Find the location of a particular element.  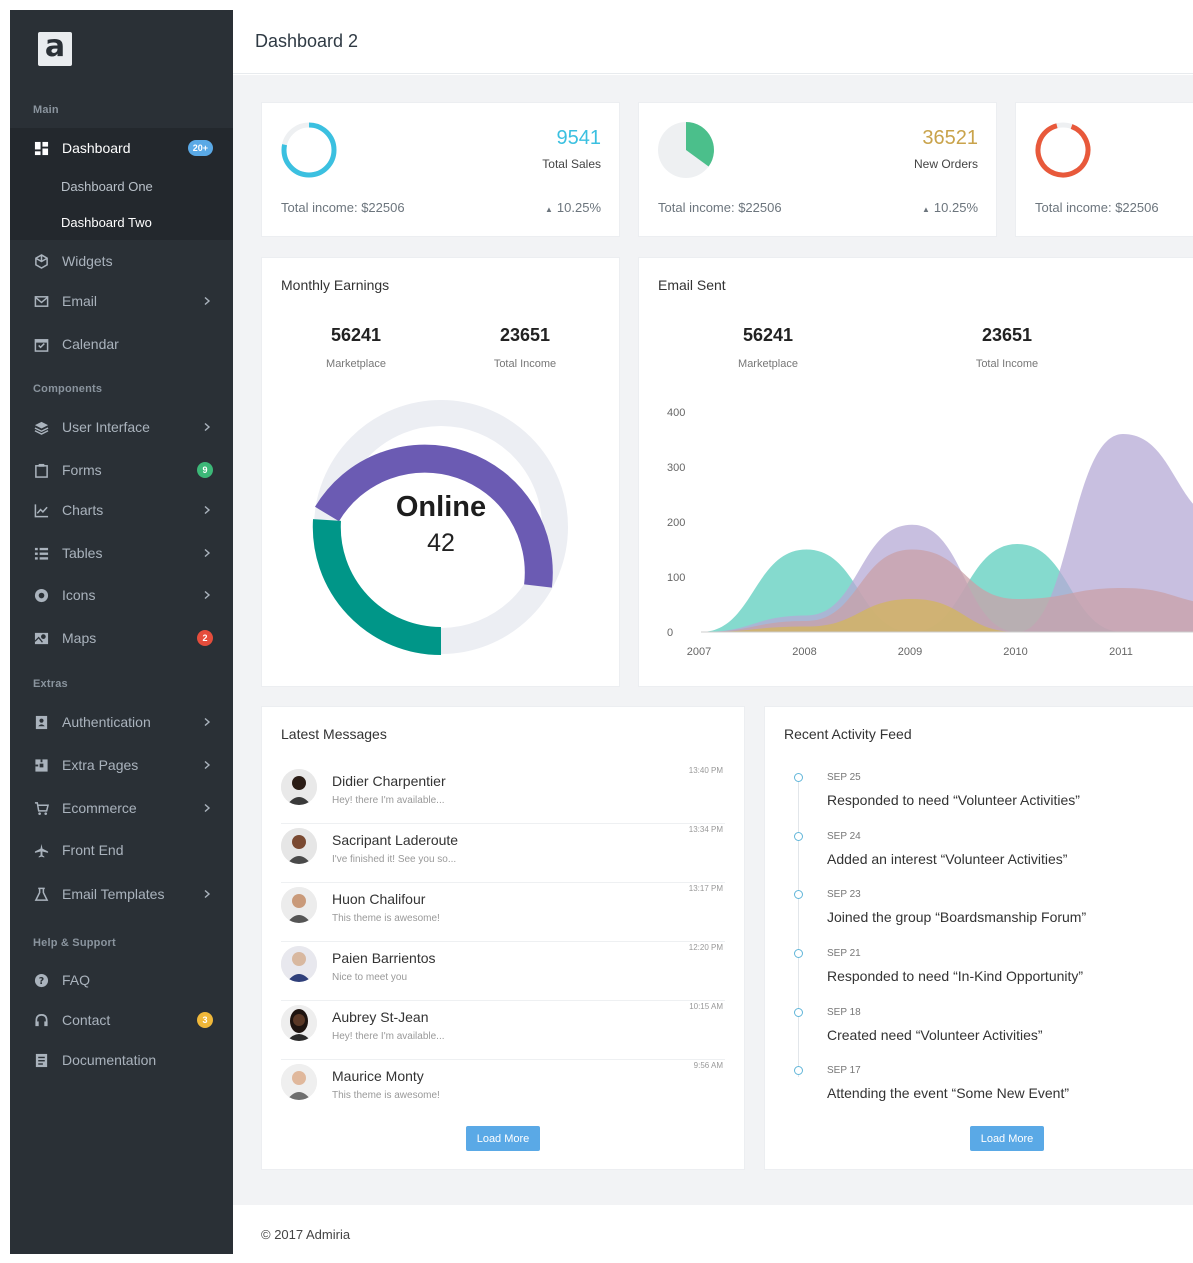

footer: © 2017 Admiria is located at coordinates (713, 1234).